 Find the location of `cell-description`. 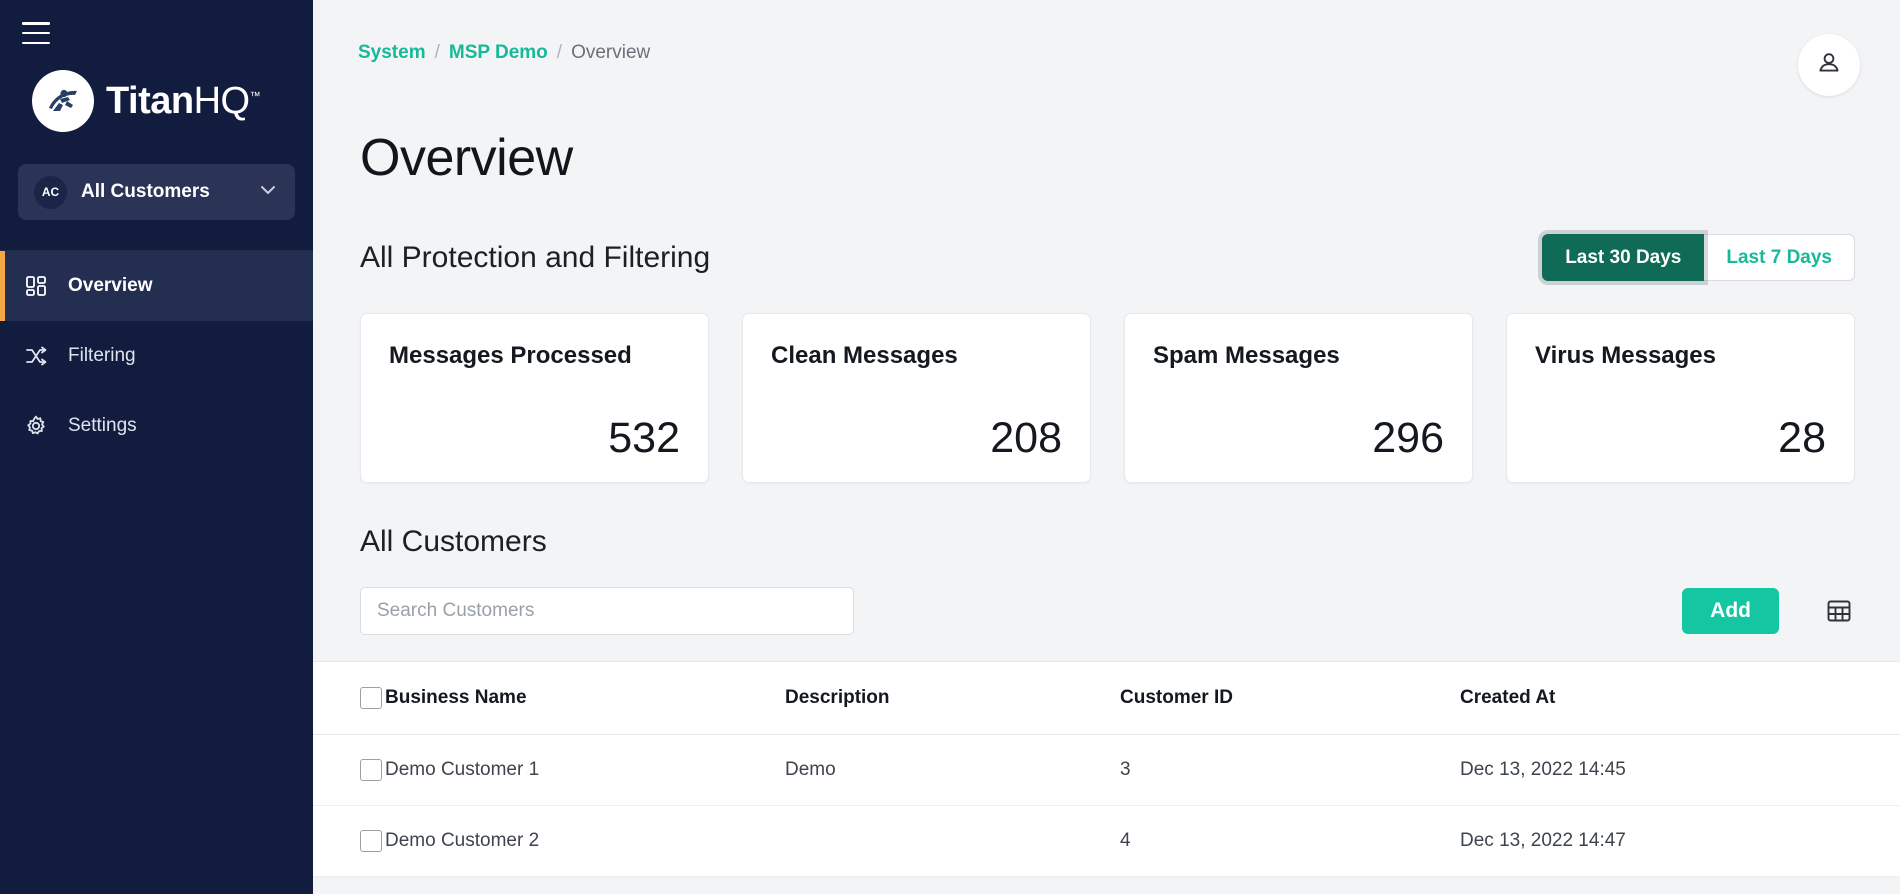

cell-description is located at coordinates (952, 841).